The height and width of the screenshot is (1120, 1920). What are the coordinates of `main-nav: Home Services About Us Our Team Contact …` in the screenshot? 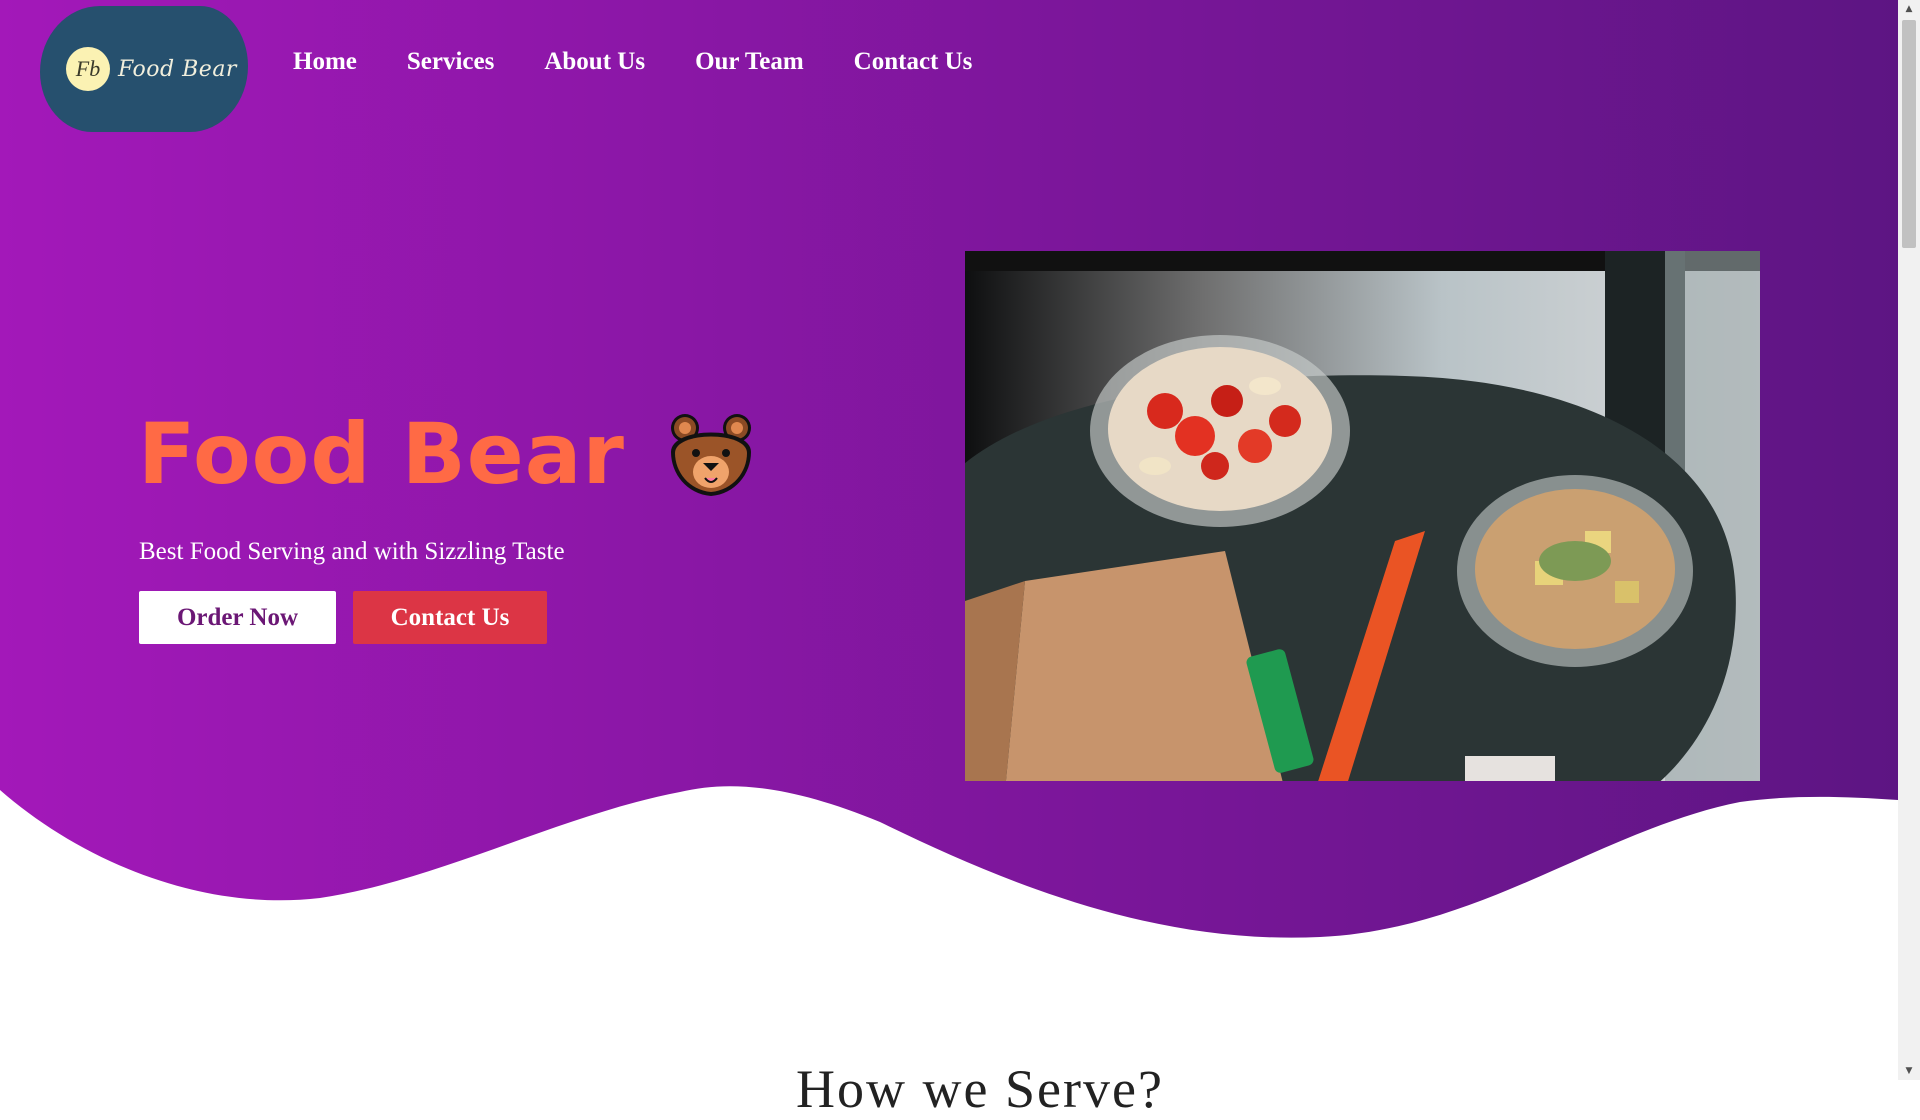 It's located at (632, 62).